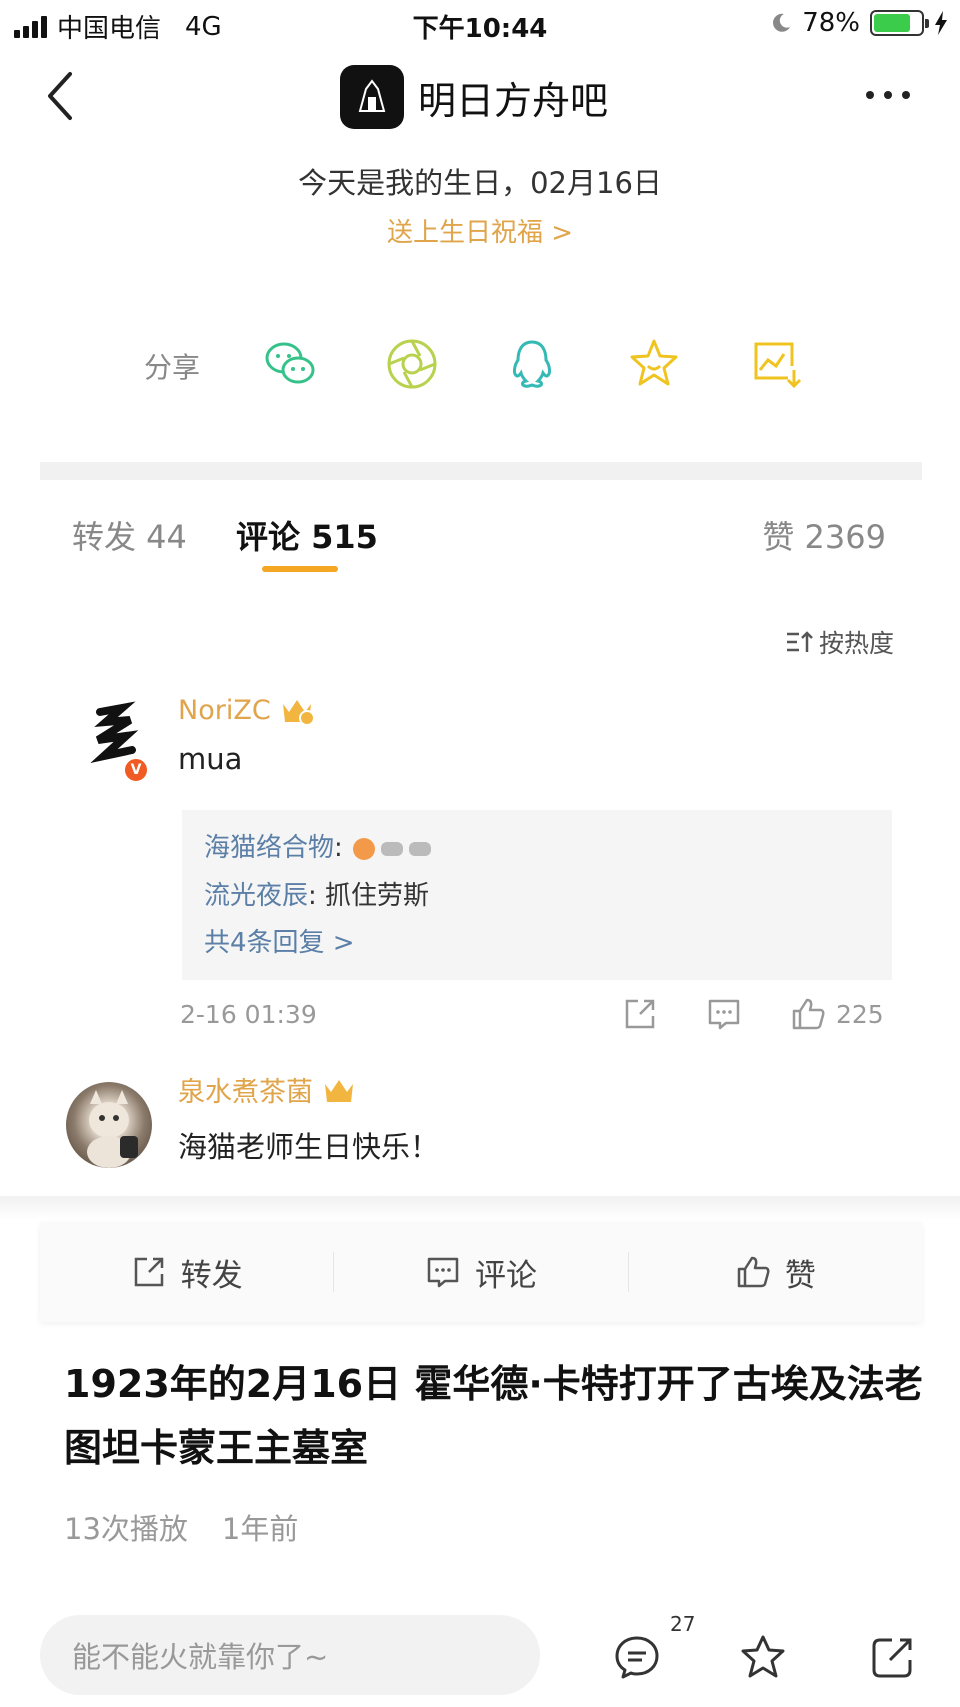  I want to click on battery-icon, so click(899, 23).